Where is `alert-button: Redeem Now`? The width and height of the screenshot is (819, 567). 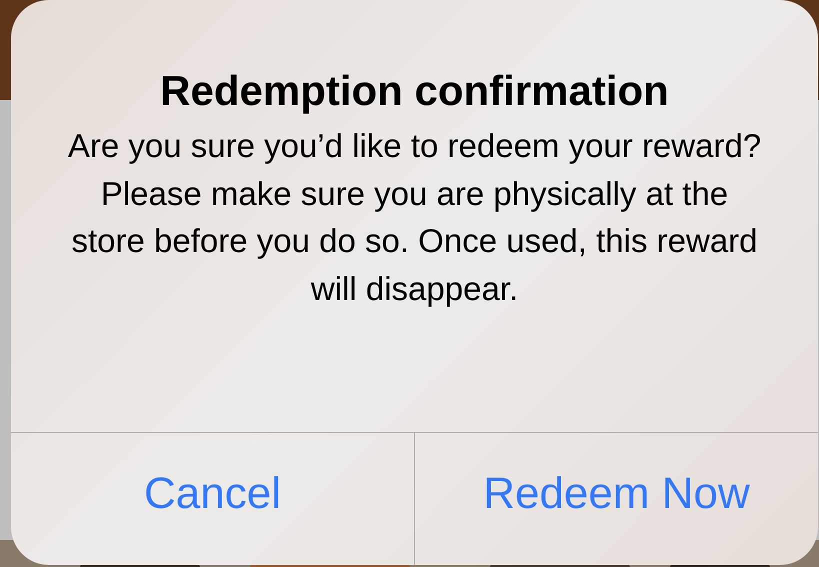 alert-button: Redeem Now is located at coordinates (616, 499).